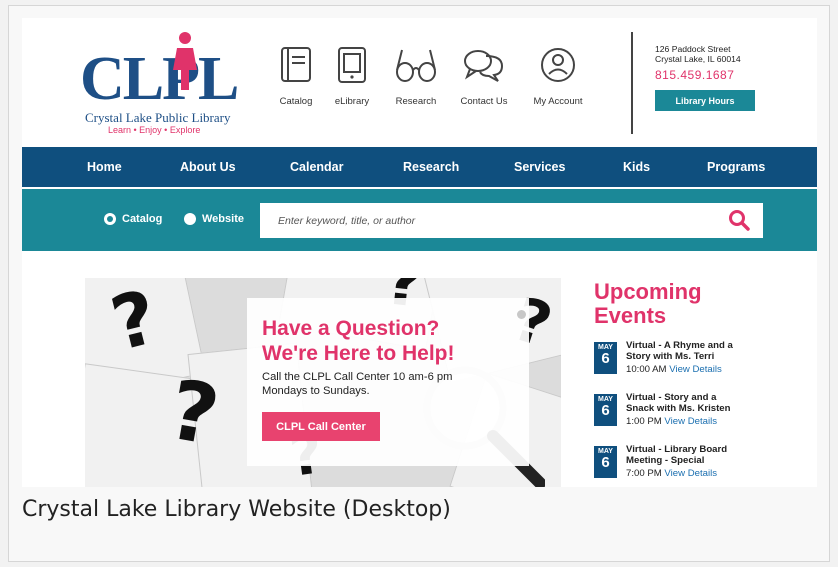 This screenshot has height=567, width=838. What do you see at coordinates (208, 167) in the screenshot?
I see `nav-item-about-us: About Us` at bounding box center [208, 167].